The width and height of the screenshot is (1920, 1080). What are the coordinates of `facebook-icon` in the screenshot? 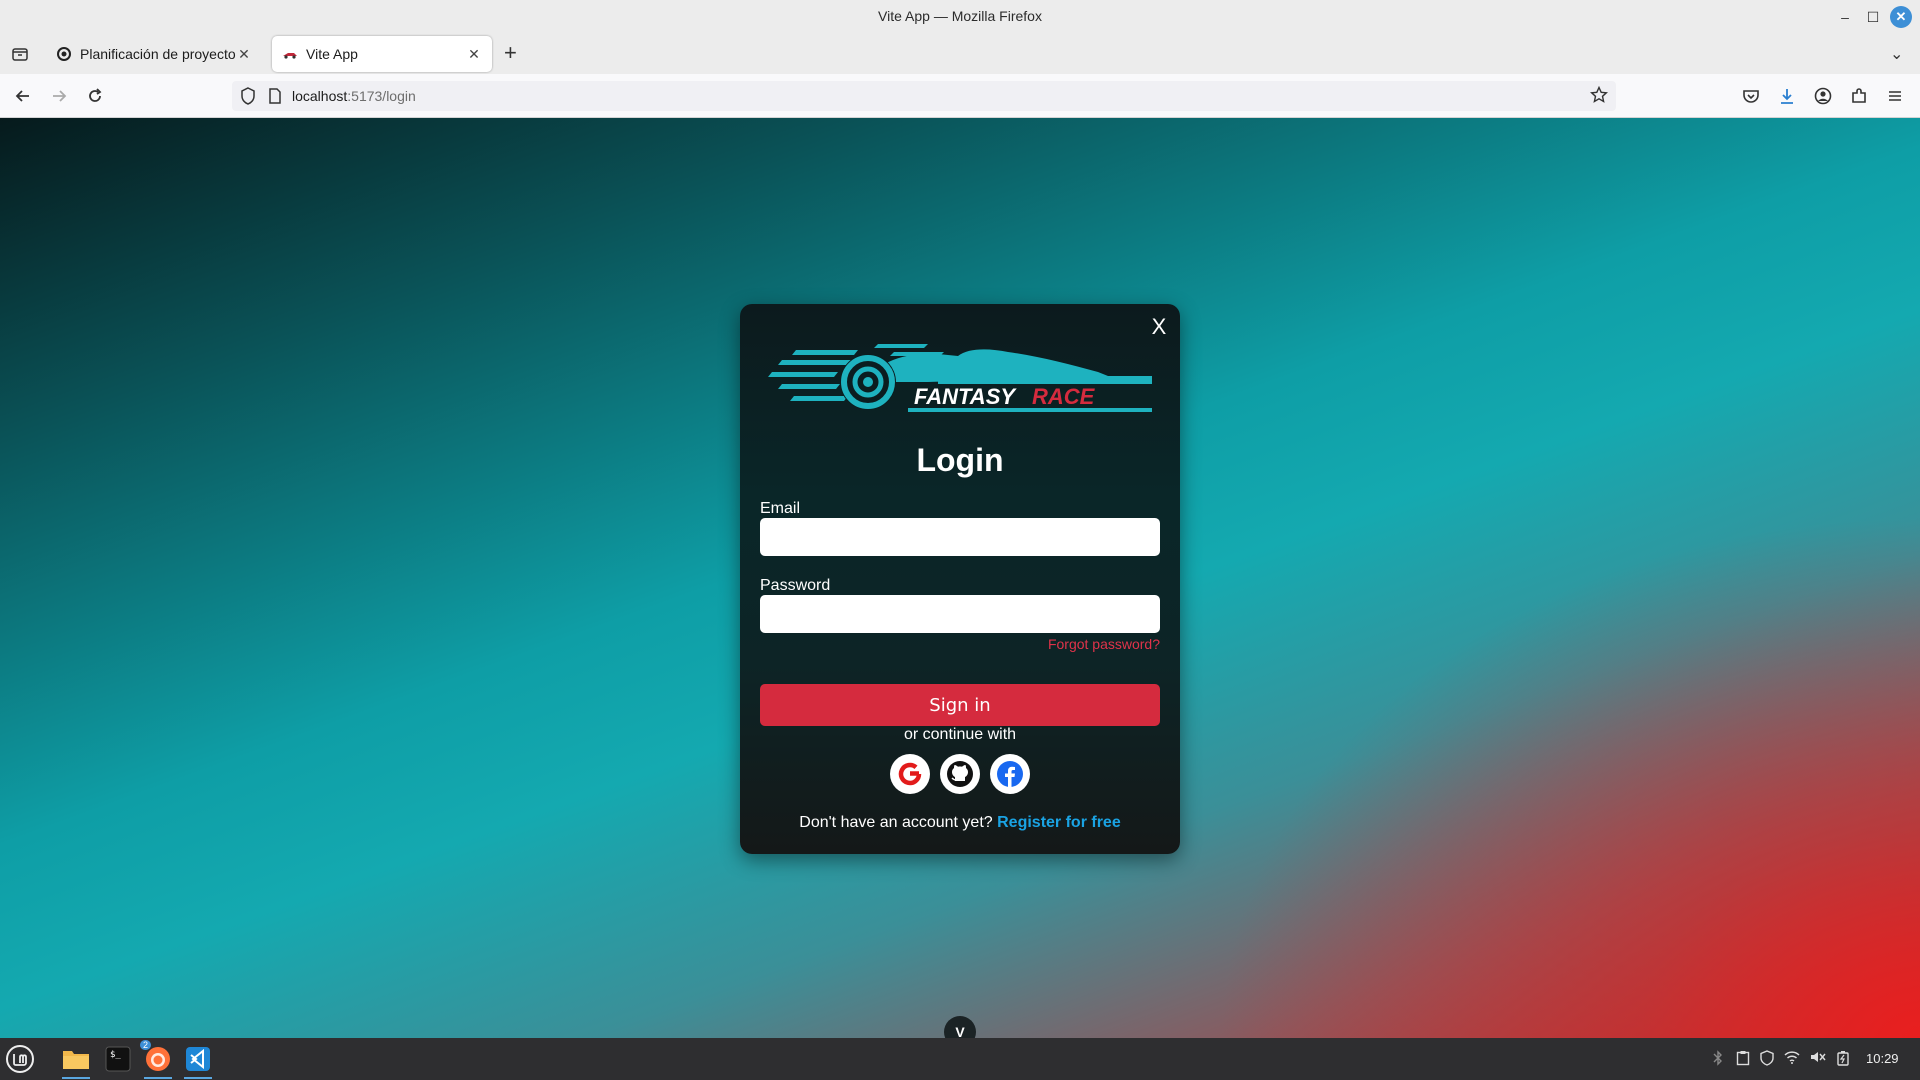 It's located at (1010, 774).